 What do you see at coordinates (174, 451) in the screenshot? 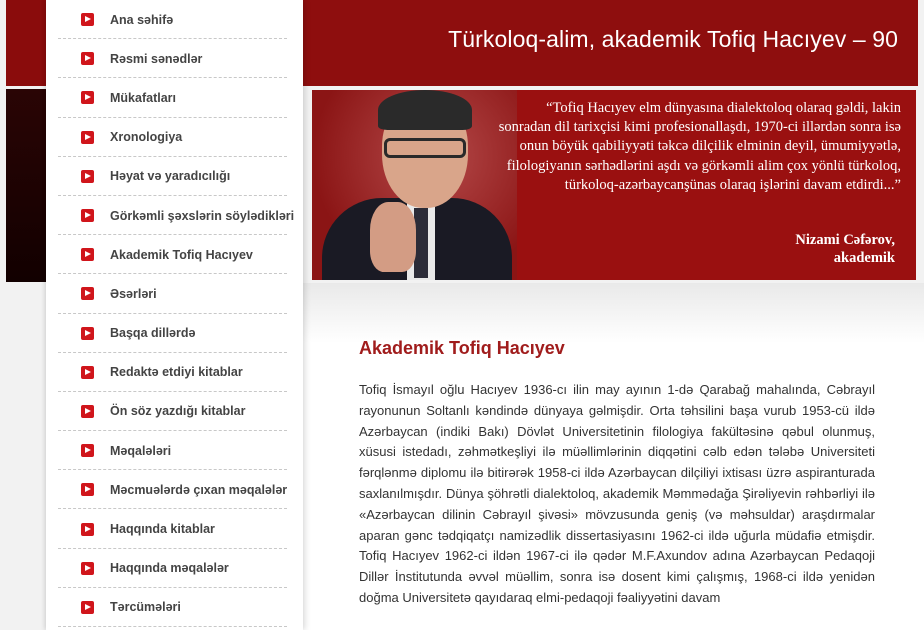
I see `sidebar-item-meqaleleri: Məqalələri` at bounding box center [174, 451].